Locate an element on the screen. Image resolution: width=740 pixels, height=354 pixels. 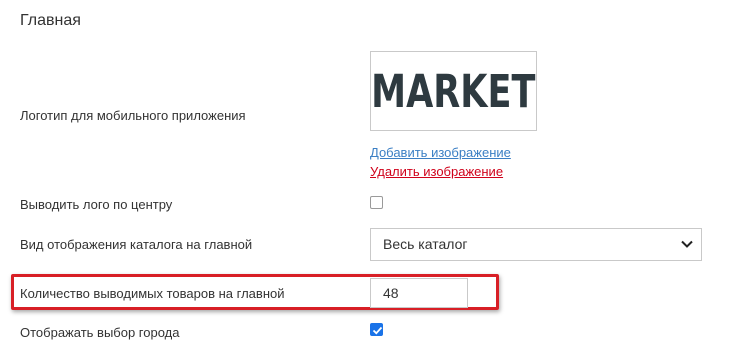
catalog-view-label: Вид отображения каталога на главной is located at coordinates (136, 244).